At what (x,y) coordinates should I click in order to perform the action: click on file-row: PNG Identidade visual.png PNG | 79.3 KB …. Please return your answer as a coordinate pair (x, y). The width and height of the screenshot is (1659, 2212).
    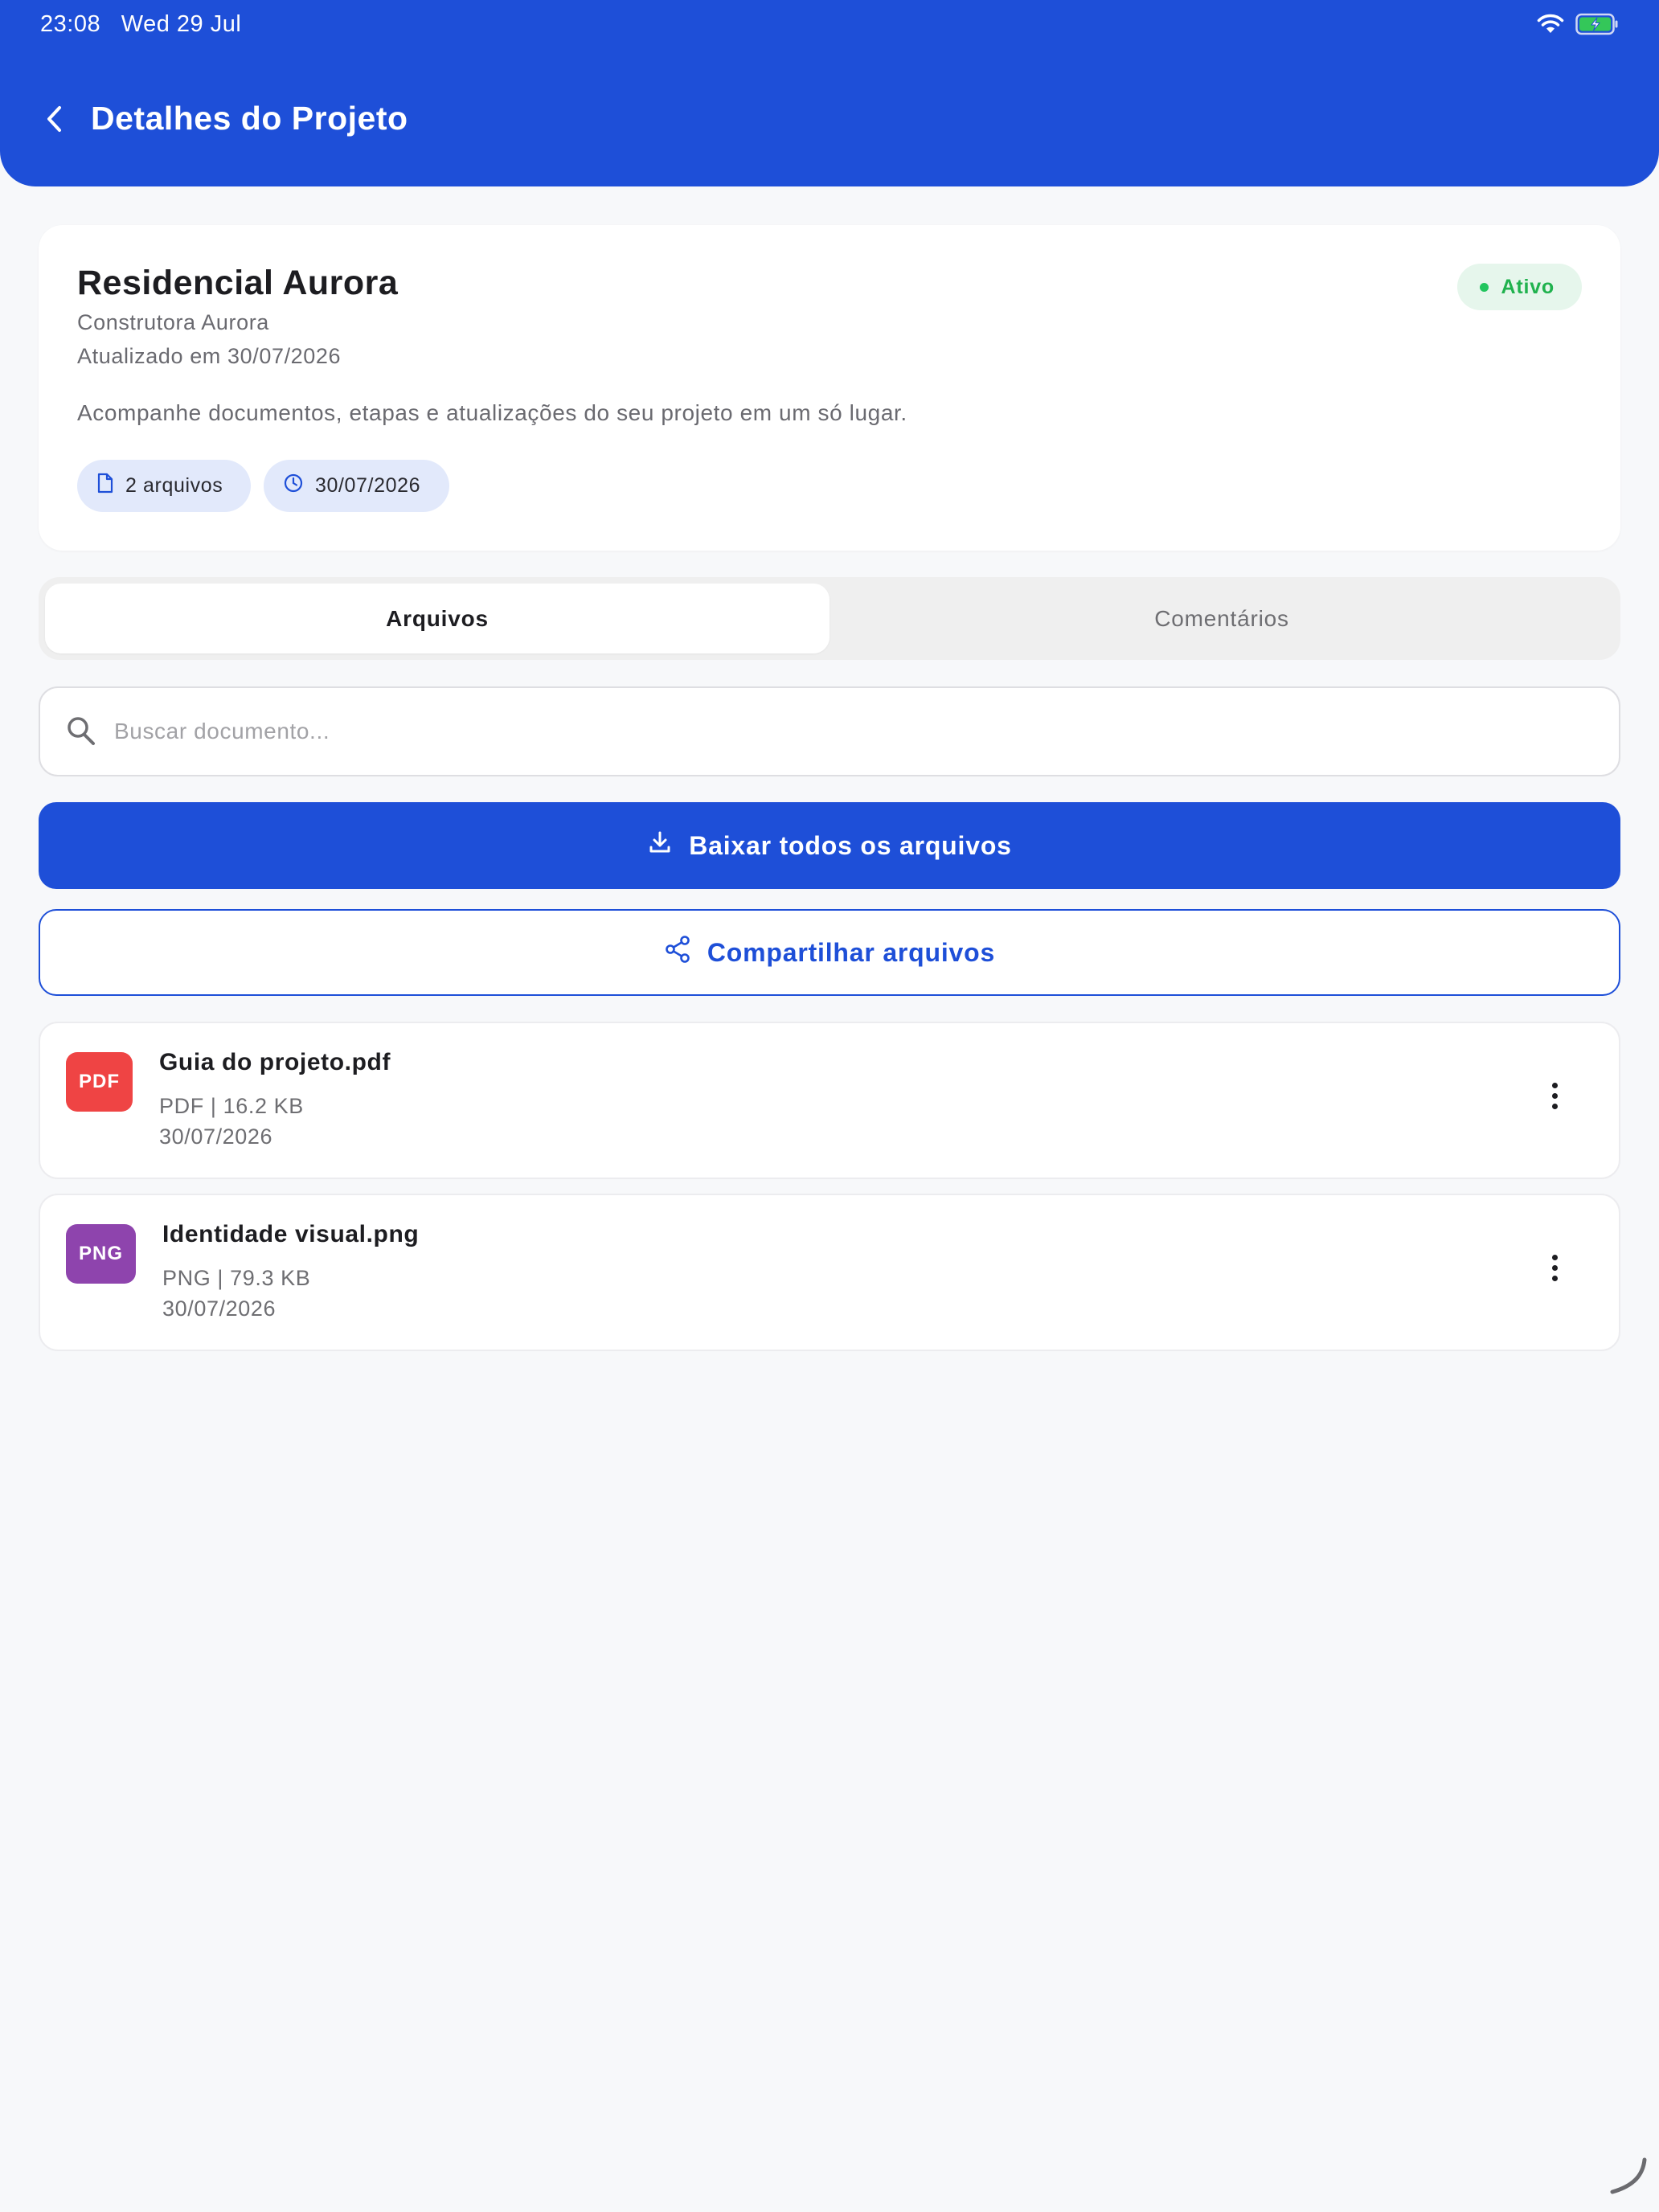
    Looking at the image, I should click on (829, 1272).